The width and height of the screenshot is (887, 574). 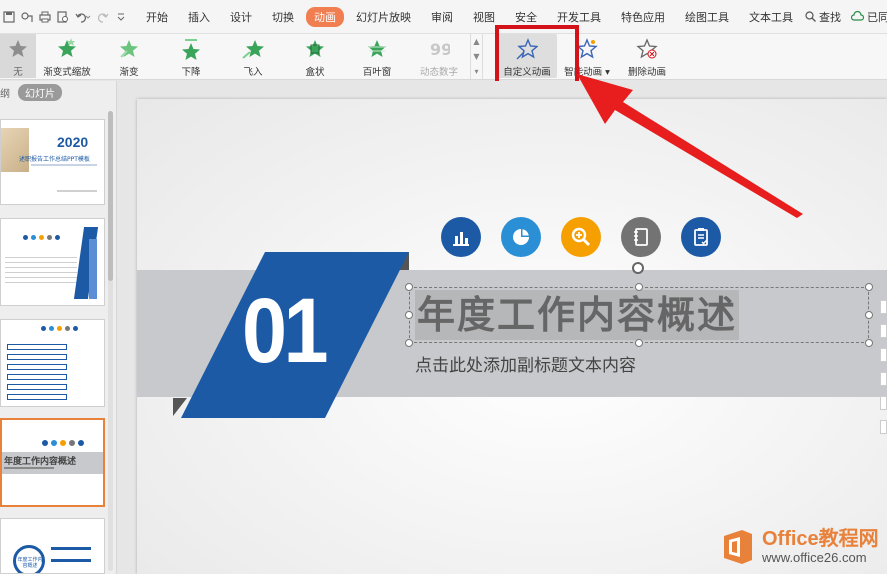 I want to click on expand-gallery-icon: ▾, so click(x=476, y=71).